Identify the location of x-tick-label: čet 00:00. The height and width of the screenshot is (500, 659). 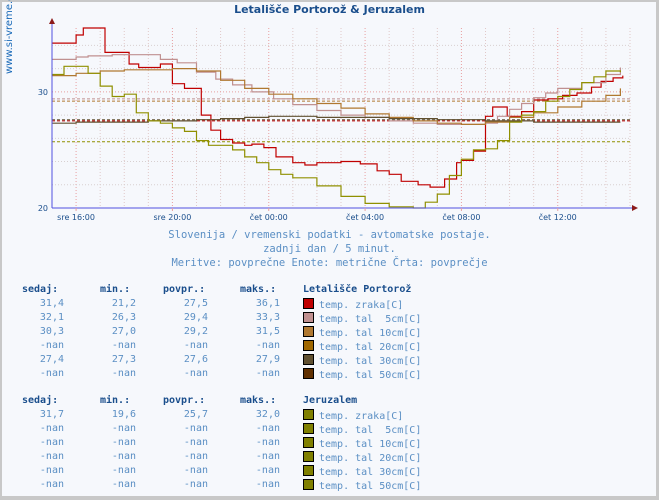
(269, 217).